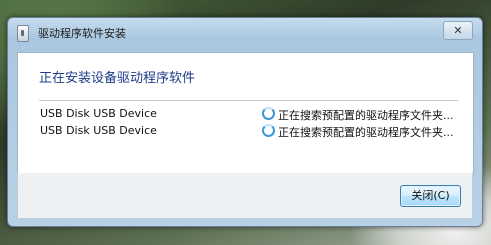 Image resolution: width=491 pixels, height=245 pixels. What do you see at coordinates (117, 78) in the screenshot?
I see `page-title: 正在安装设备驱动程序软件` at bounding box center [117, 78].